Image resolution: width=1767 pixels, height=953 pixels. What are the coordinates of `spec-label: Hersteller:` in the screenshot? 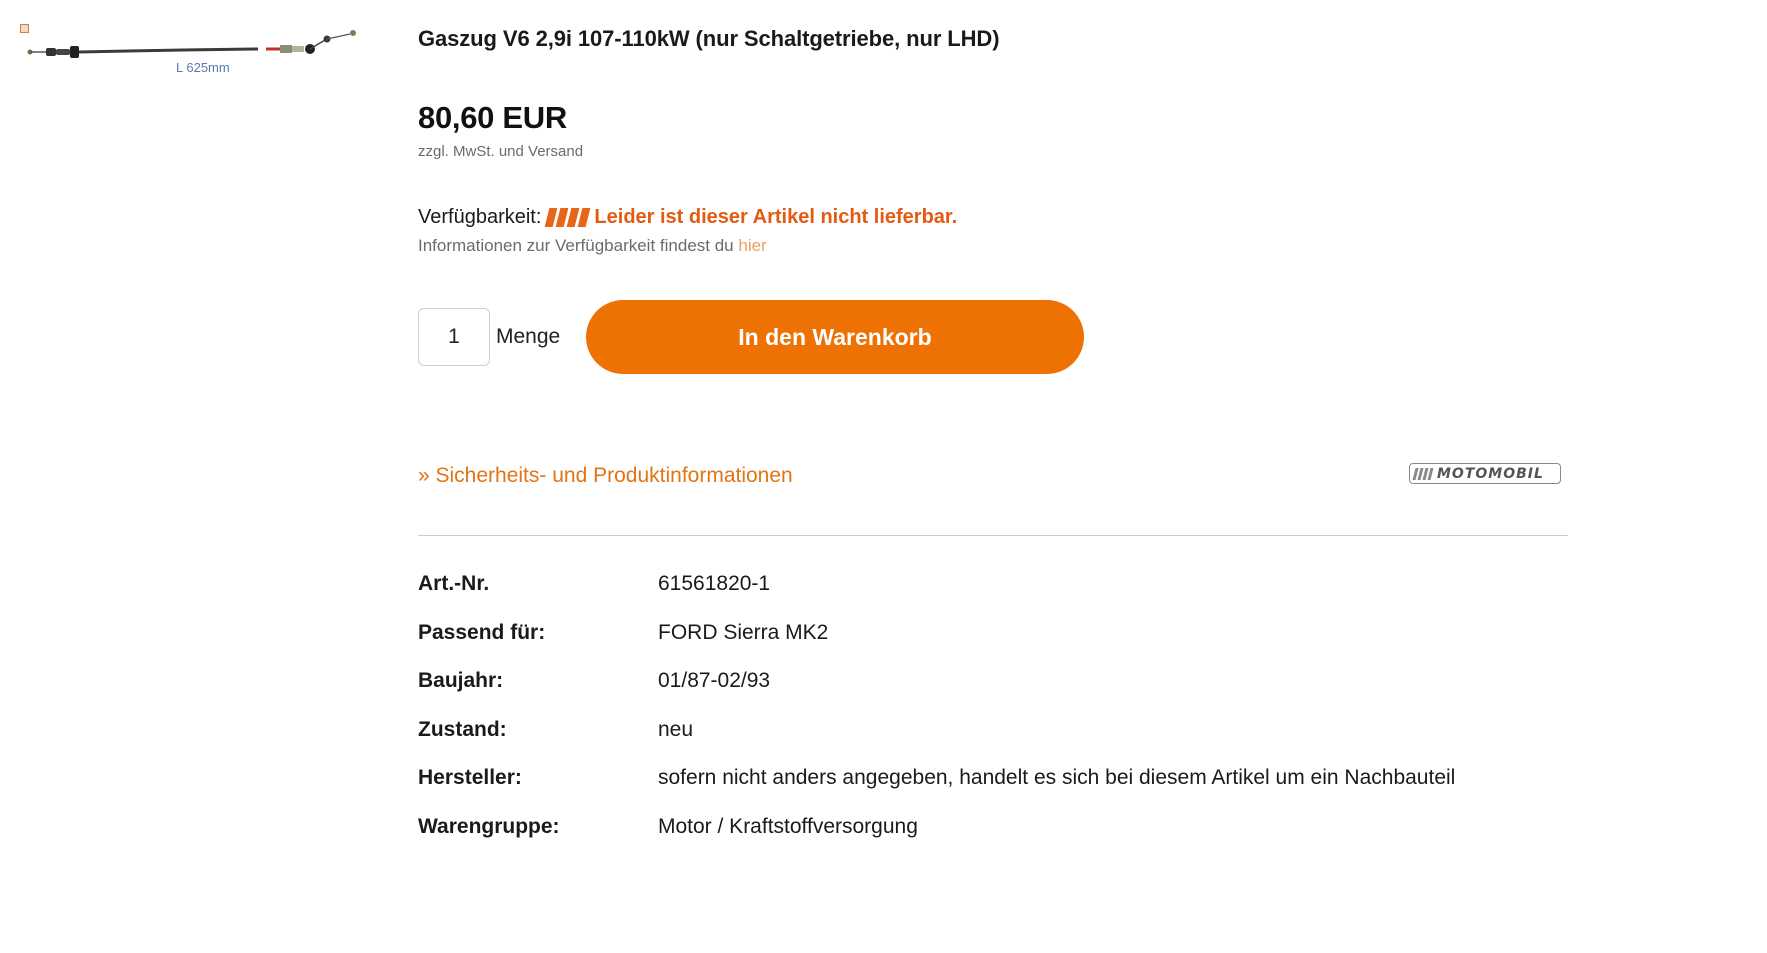 It's located at (470, 777).